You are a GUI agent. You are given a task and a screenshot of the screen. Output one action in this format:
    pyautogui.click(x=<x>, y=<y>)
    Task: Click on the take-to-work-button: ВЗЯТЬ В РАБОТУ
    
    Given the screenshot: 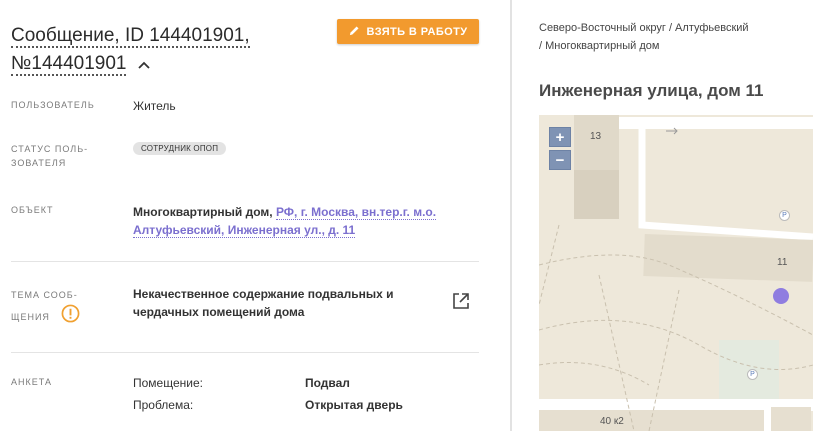 What is the action you would take?
    pyautogui.click(x=408, y=31)
    